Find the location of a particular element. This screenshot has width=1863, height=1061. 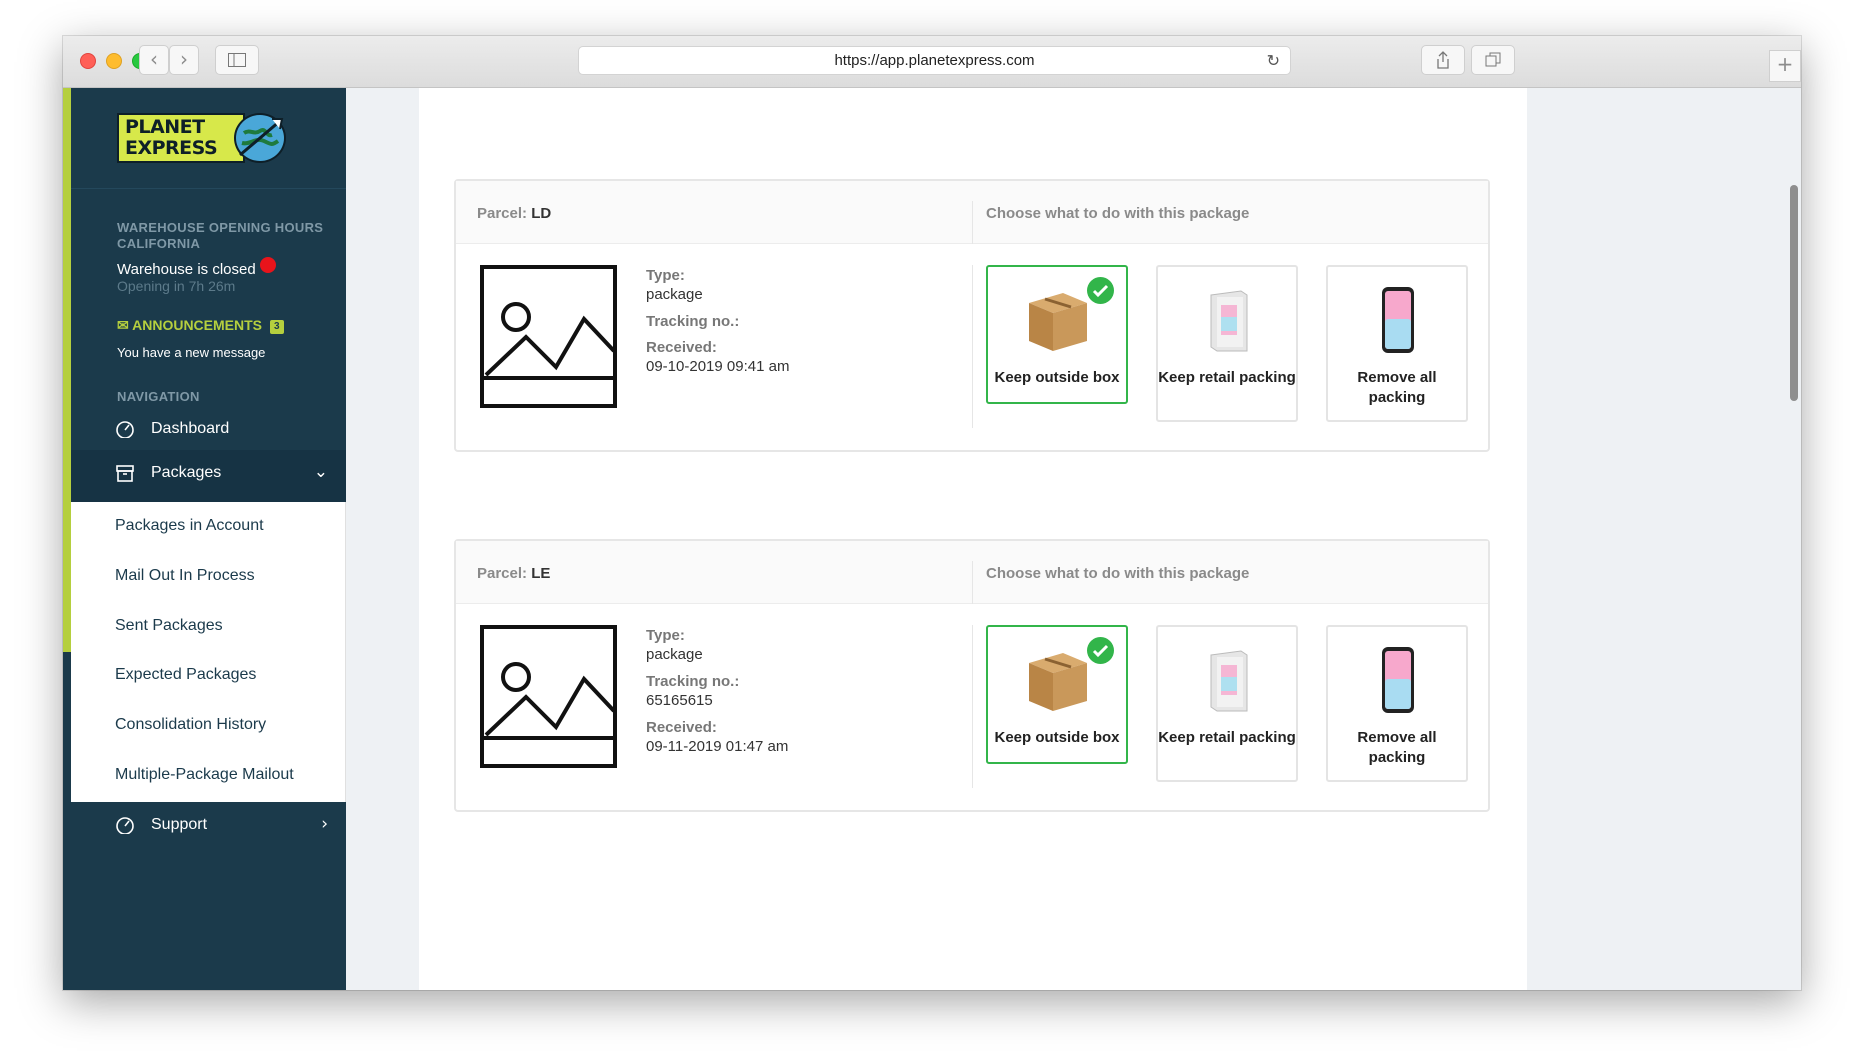

received-label-text: Received: is located at coordinates (681, 347).